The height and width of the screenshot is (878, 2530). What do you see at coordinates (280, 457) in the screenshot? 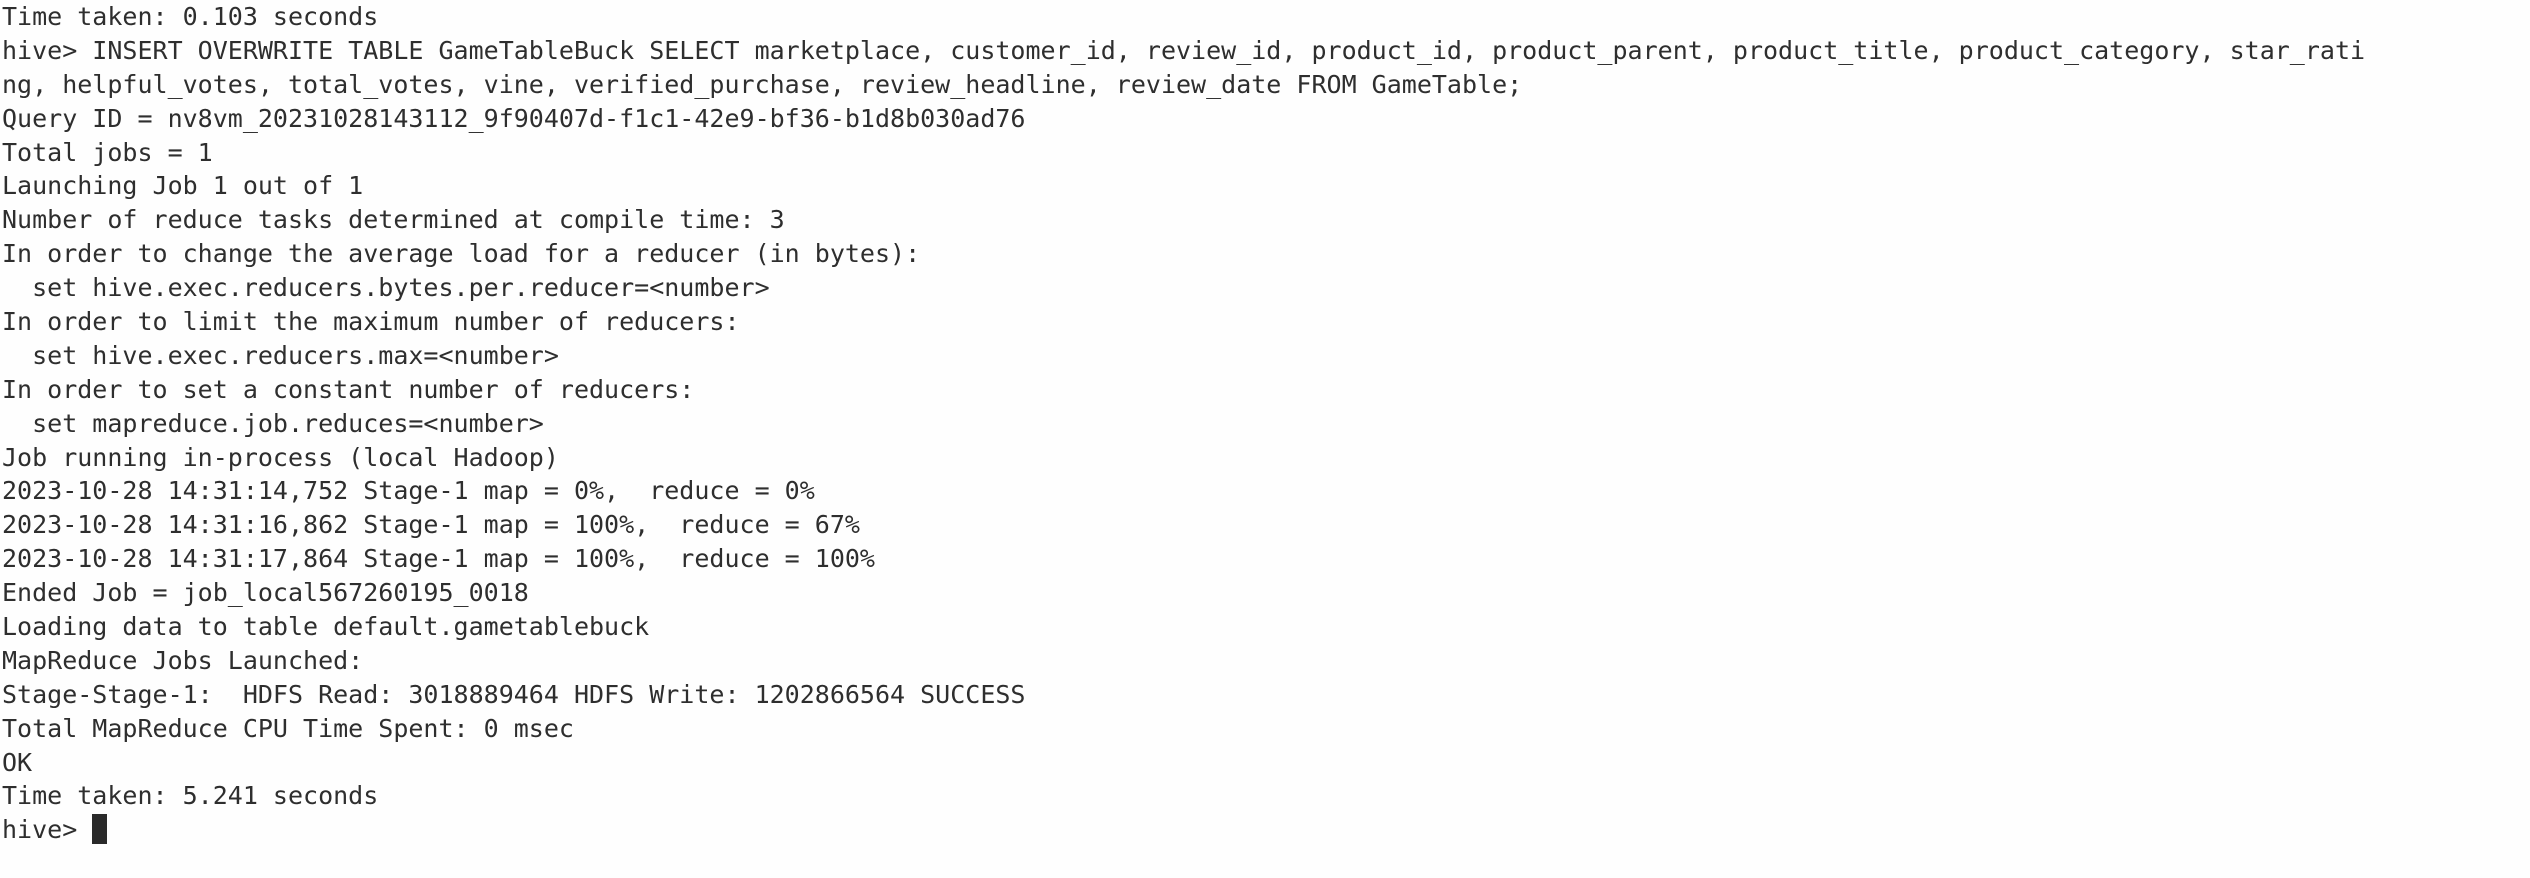
I see `output-line: Job running in-process (local Hadoop)` at bounding box center [280, 457].